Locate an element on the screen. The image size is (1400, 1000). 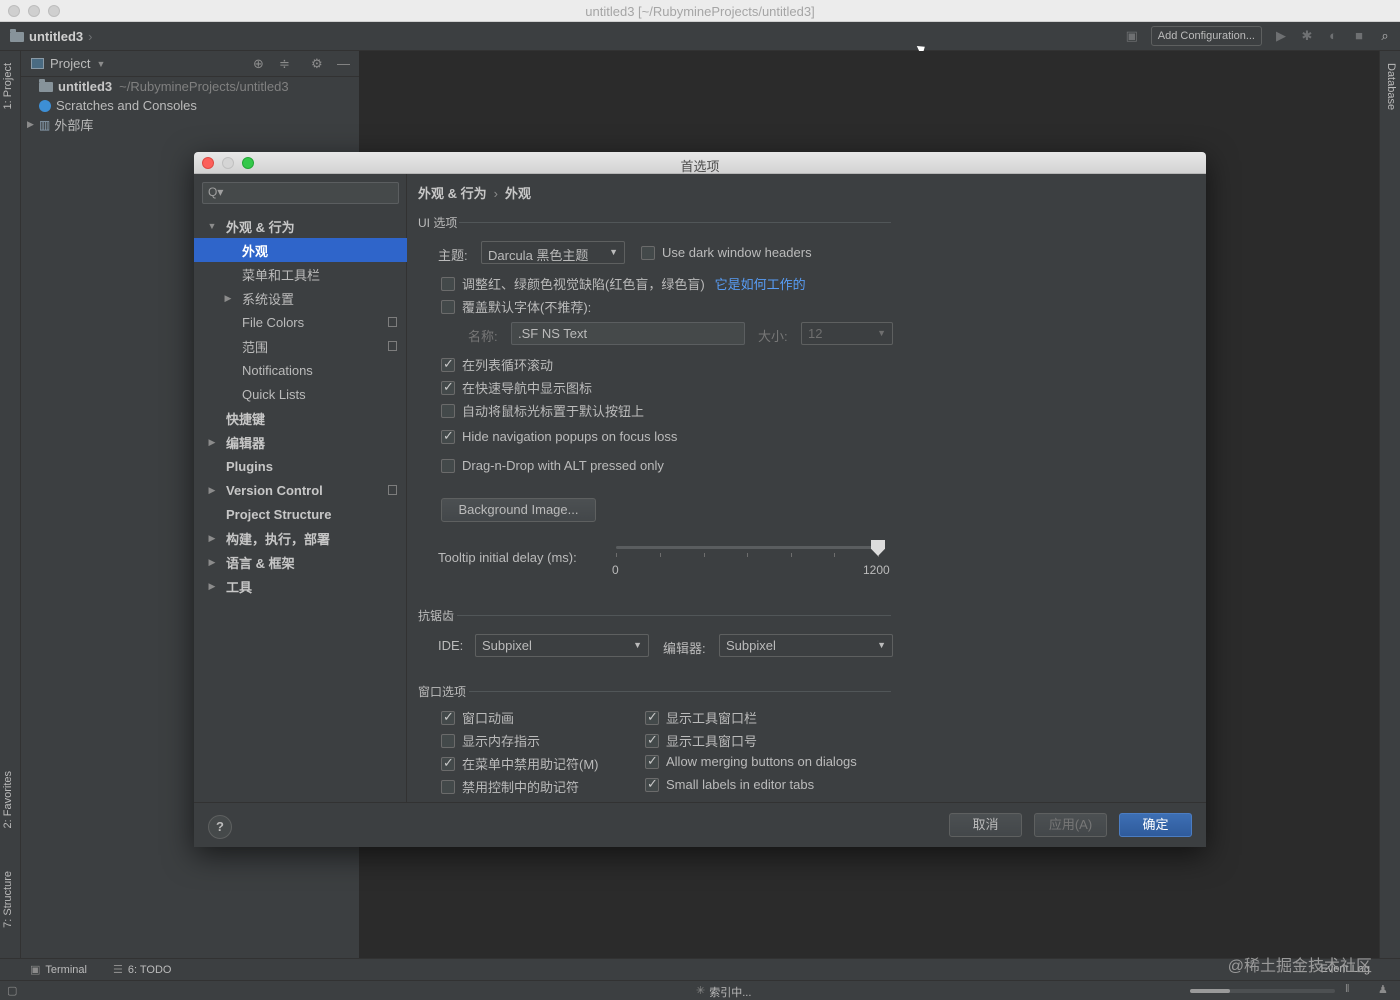
font-size-label: 大小: is located at coordinates (773, 336).